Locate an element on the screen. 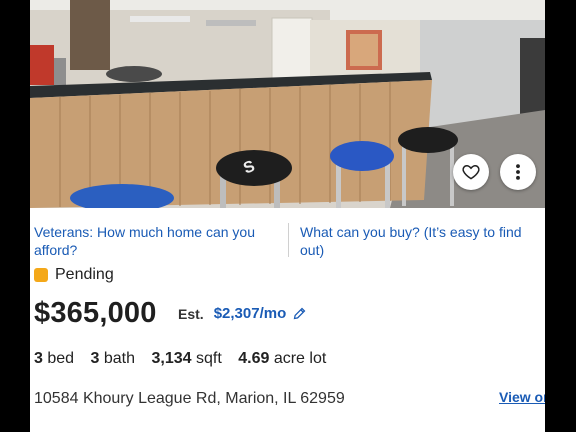 This screenshot has height=432, width=576. monthly-estimate: Est. $2,307/mo is located at coordinates (242, 313).